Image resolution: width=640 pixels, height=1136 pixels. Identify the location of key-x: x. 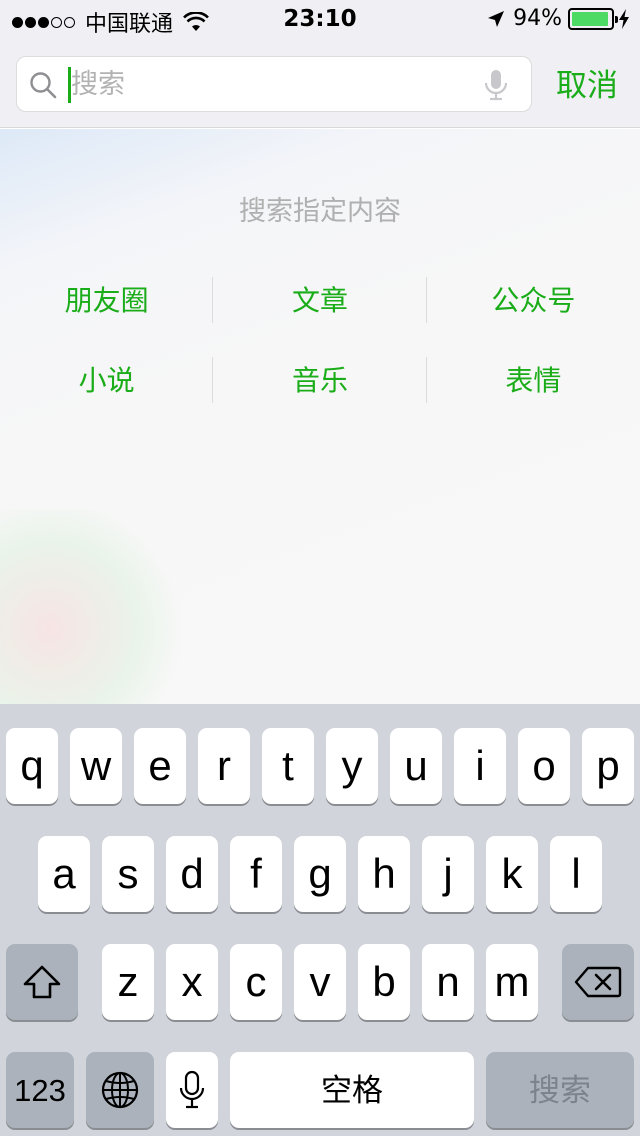
(192, 982).